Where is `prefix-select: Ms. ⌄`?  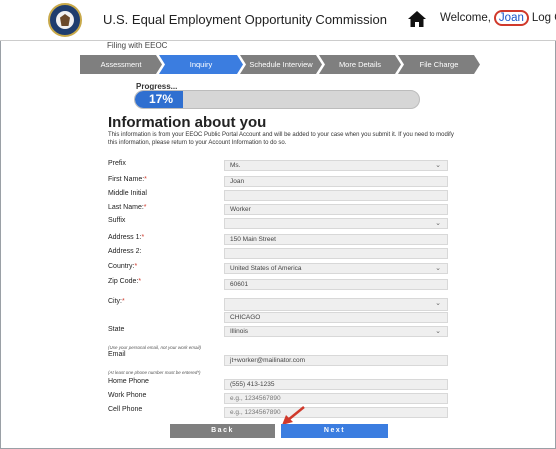
prefix-select: Ms. ⌄ is located at coordinates (336, 165).